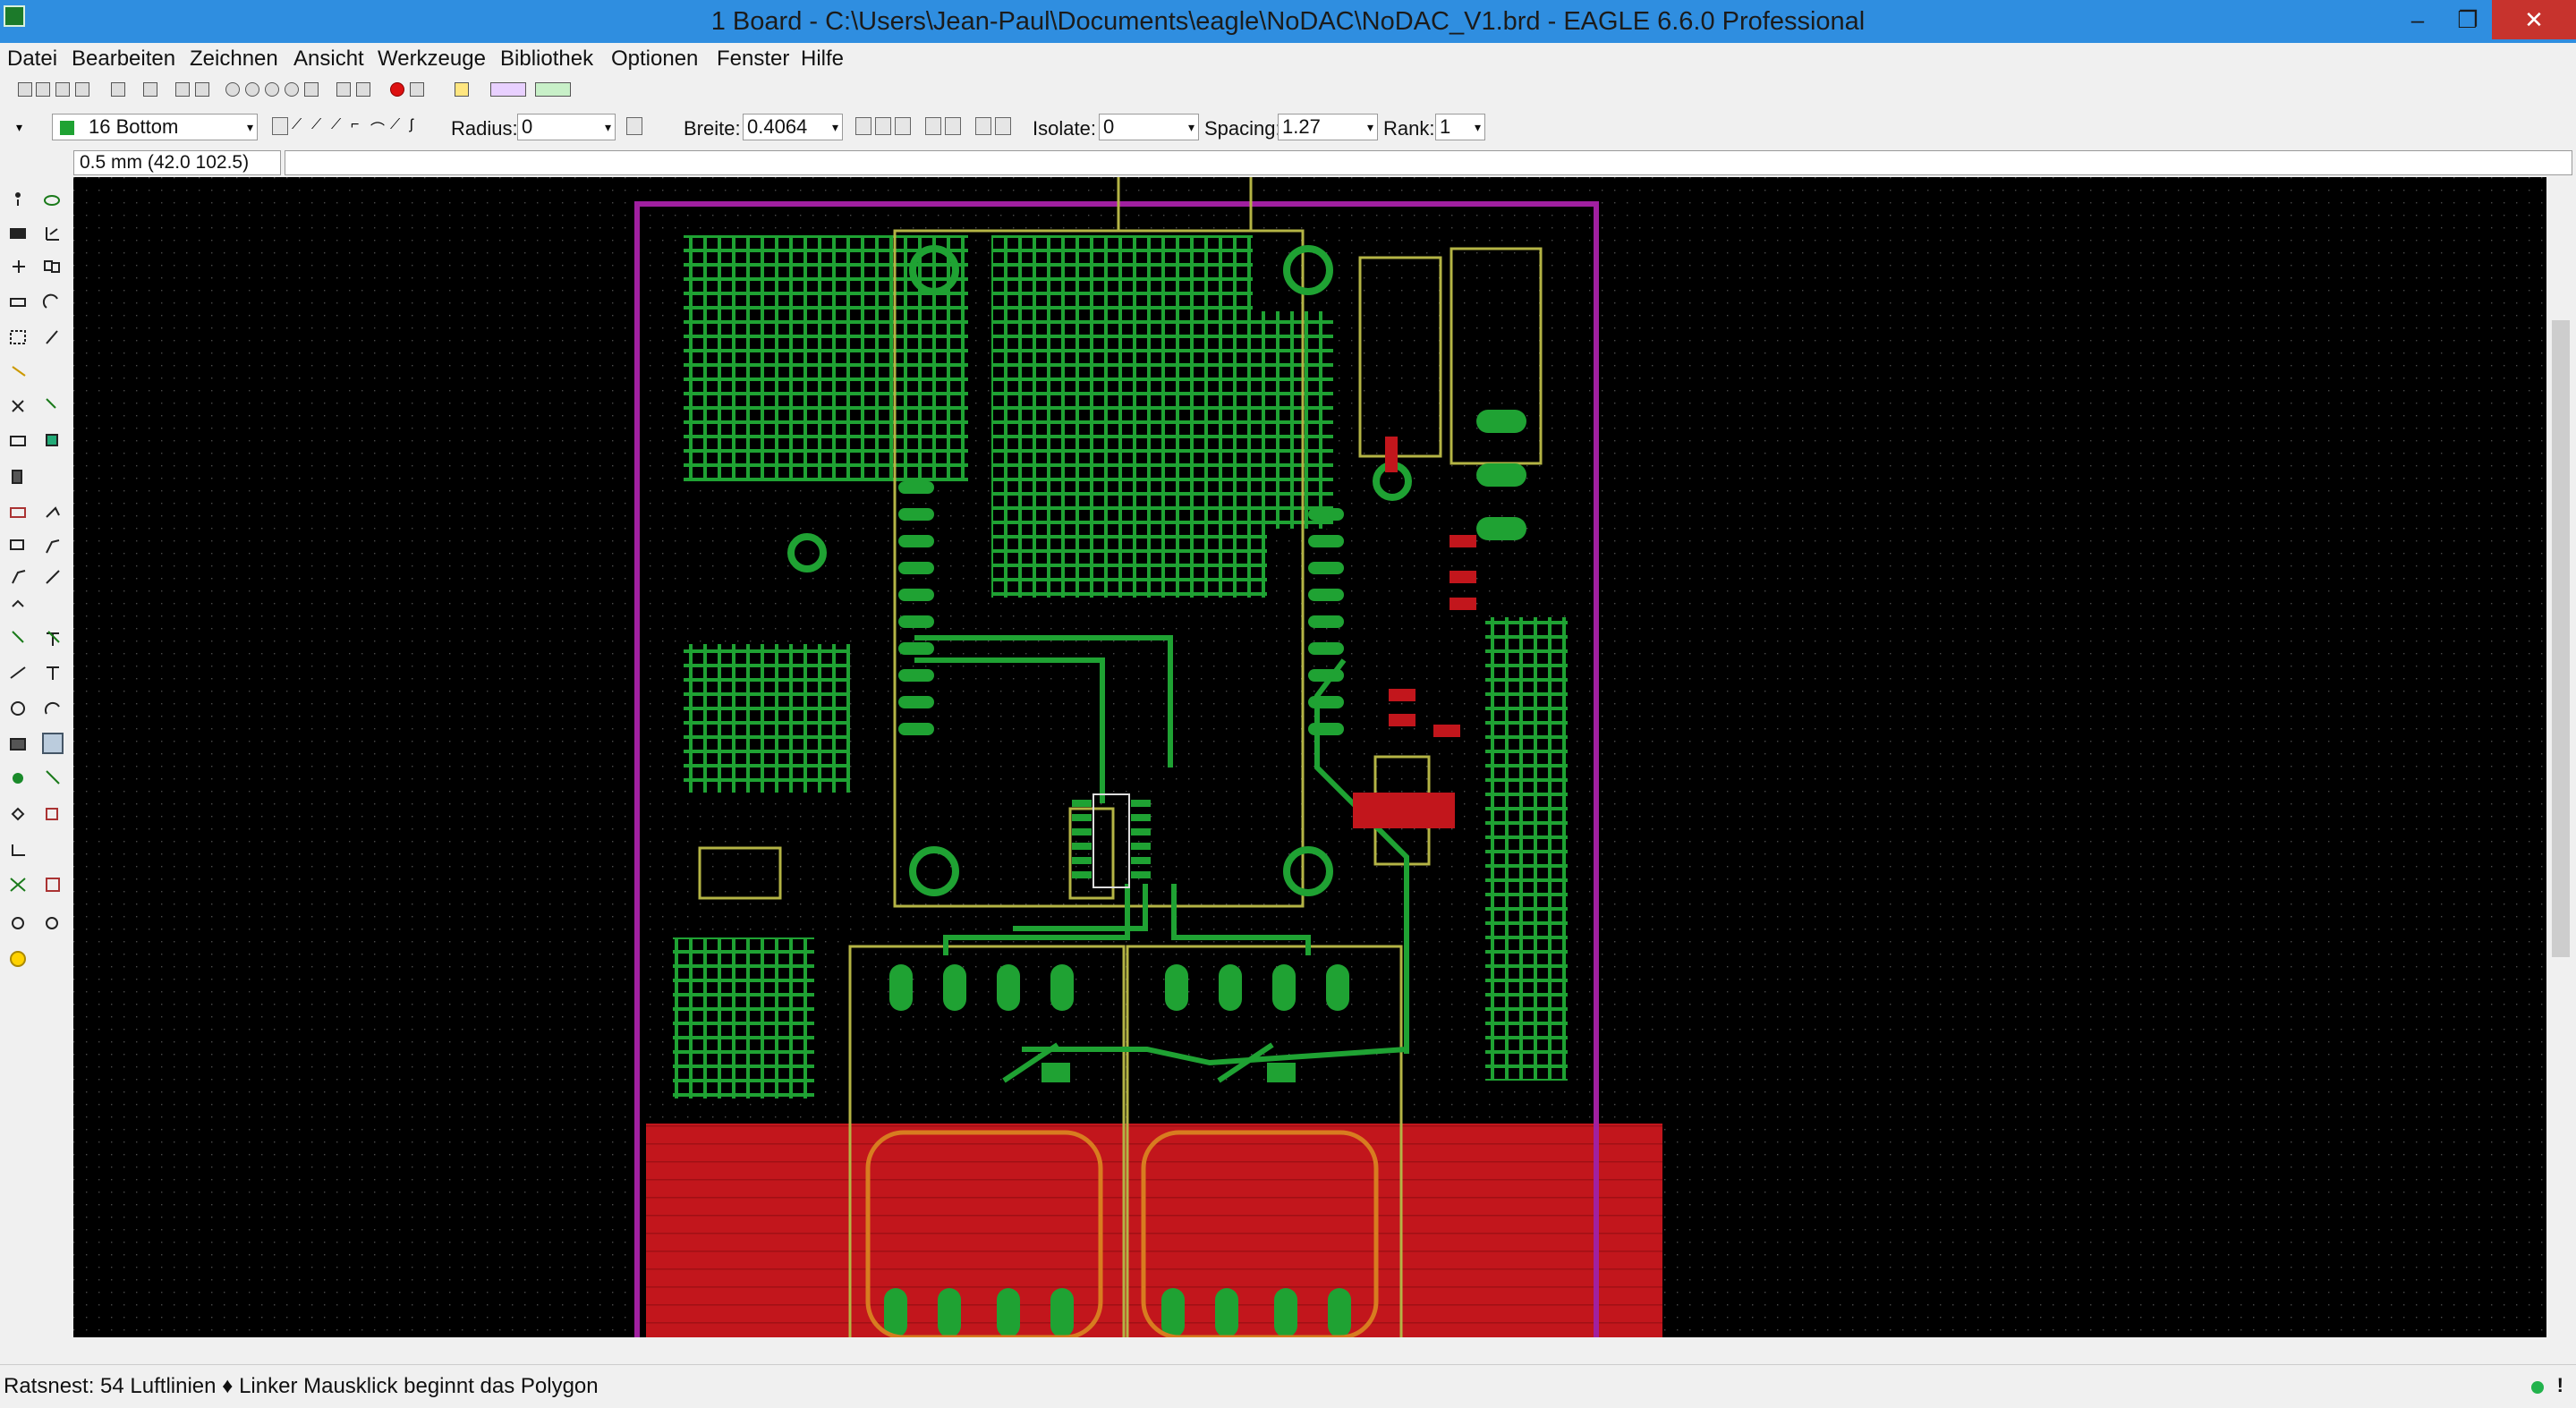 This screenshot has width=2576, height=1408. I want to click on bend-style-4-icon: ⌐, so click(359, 126).